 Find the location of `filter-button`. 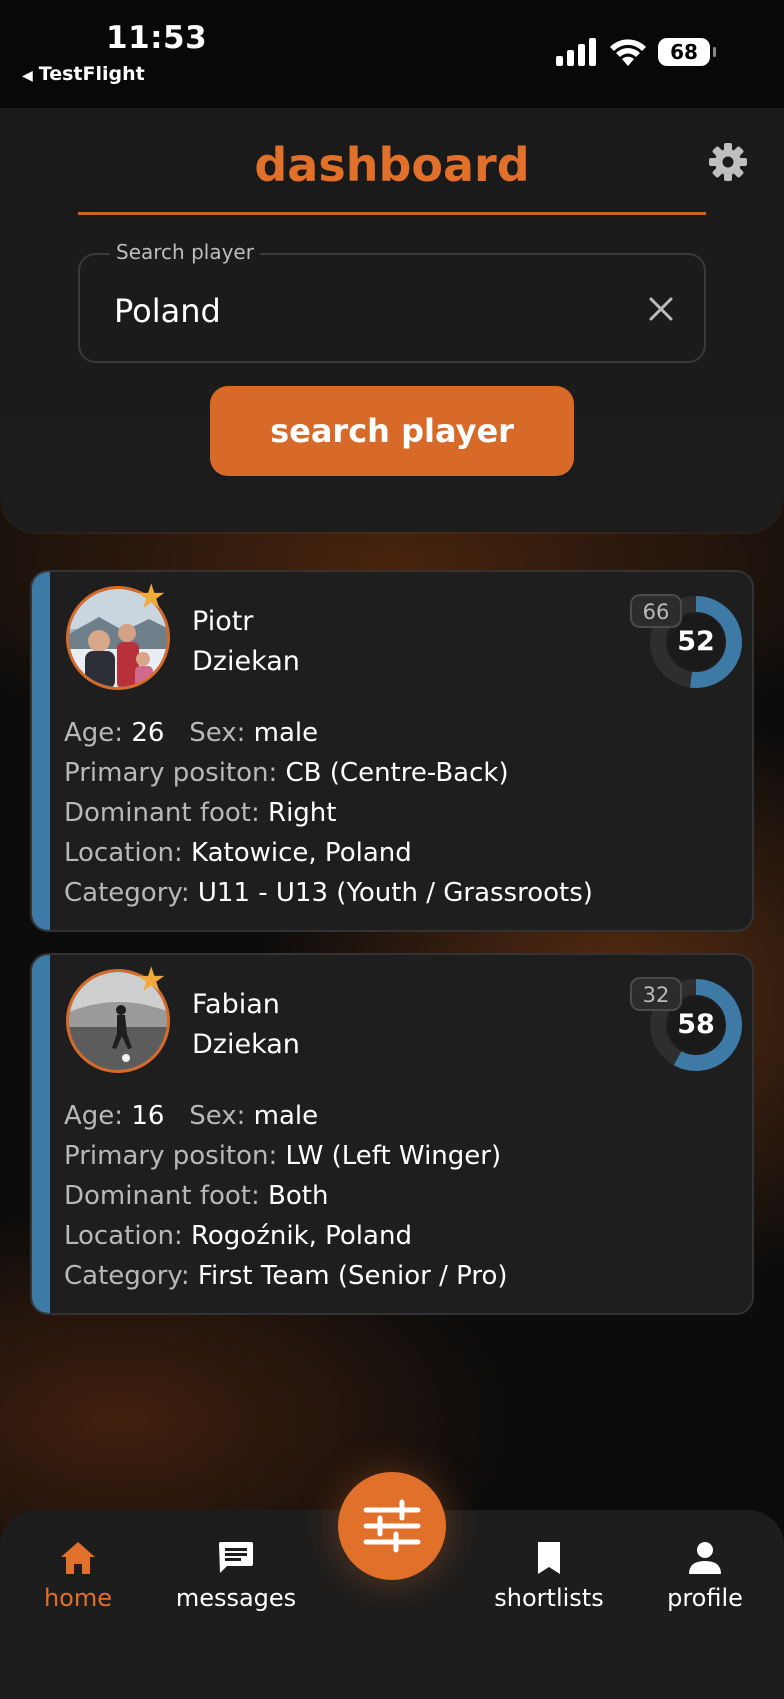

filter-button is located at coordinates (392, 1526).